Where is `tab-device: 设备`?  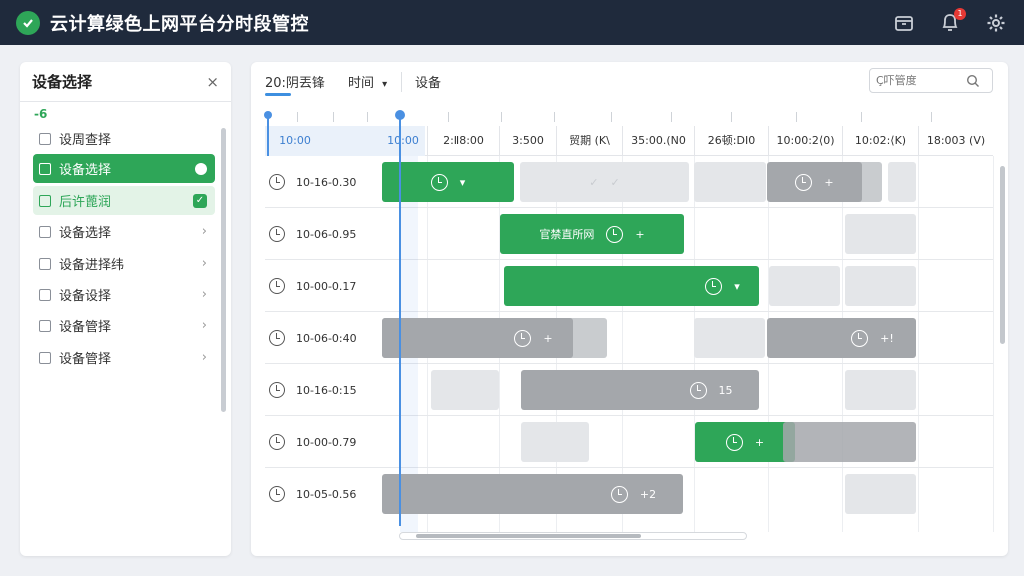 tab-device: 设备 is located at coordinates (428, 81).